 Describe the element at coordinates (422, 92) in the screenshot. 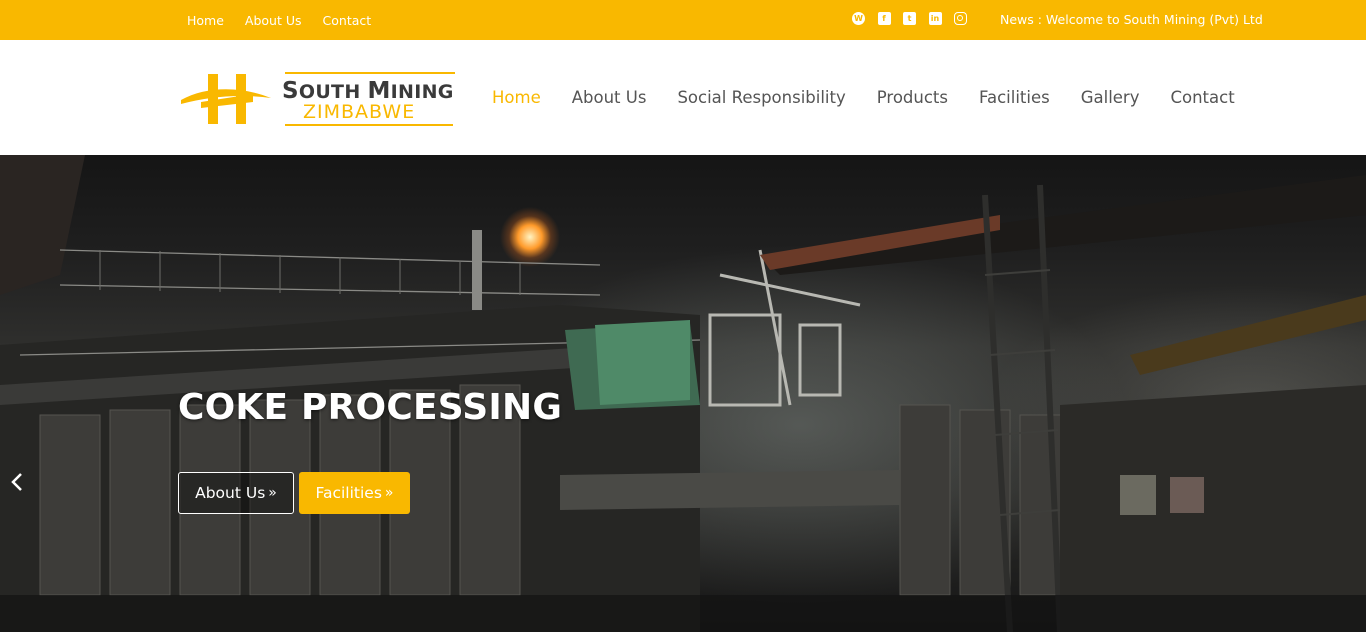

I see `logo-letters: INING` at that location.